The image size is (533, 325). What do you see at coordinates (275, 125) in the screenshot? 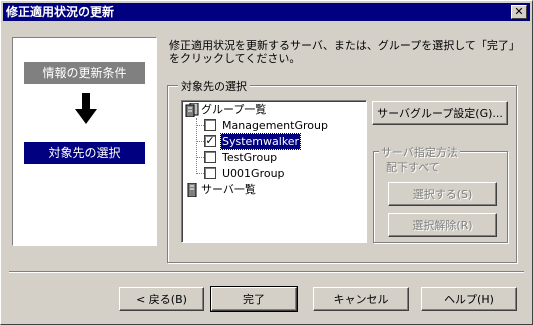
I see `tree-item-label: ManagementGroup` at bounding box center [275, 125].